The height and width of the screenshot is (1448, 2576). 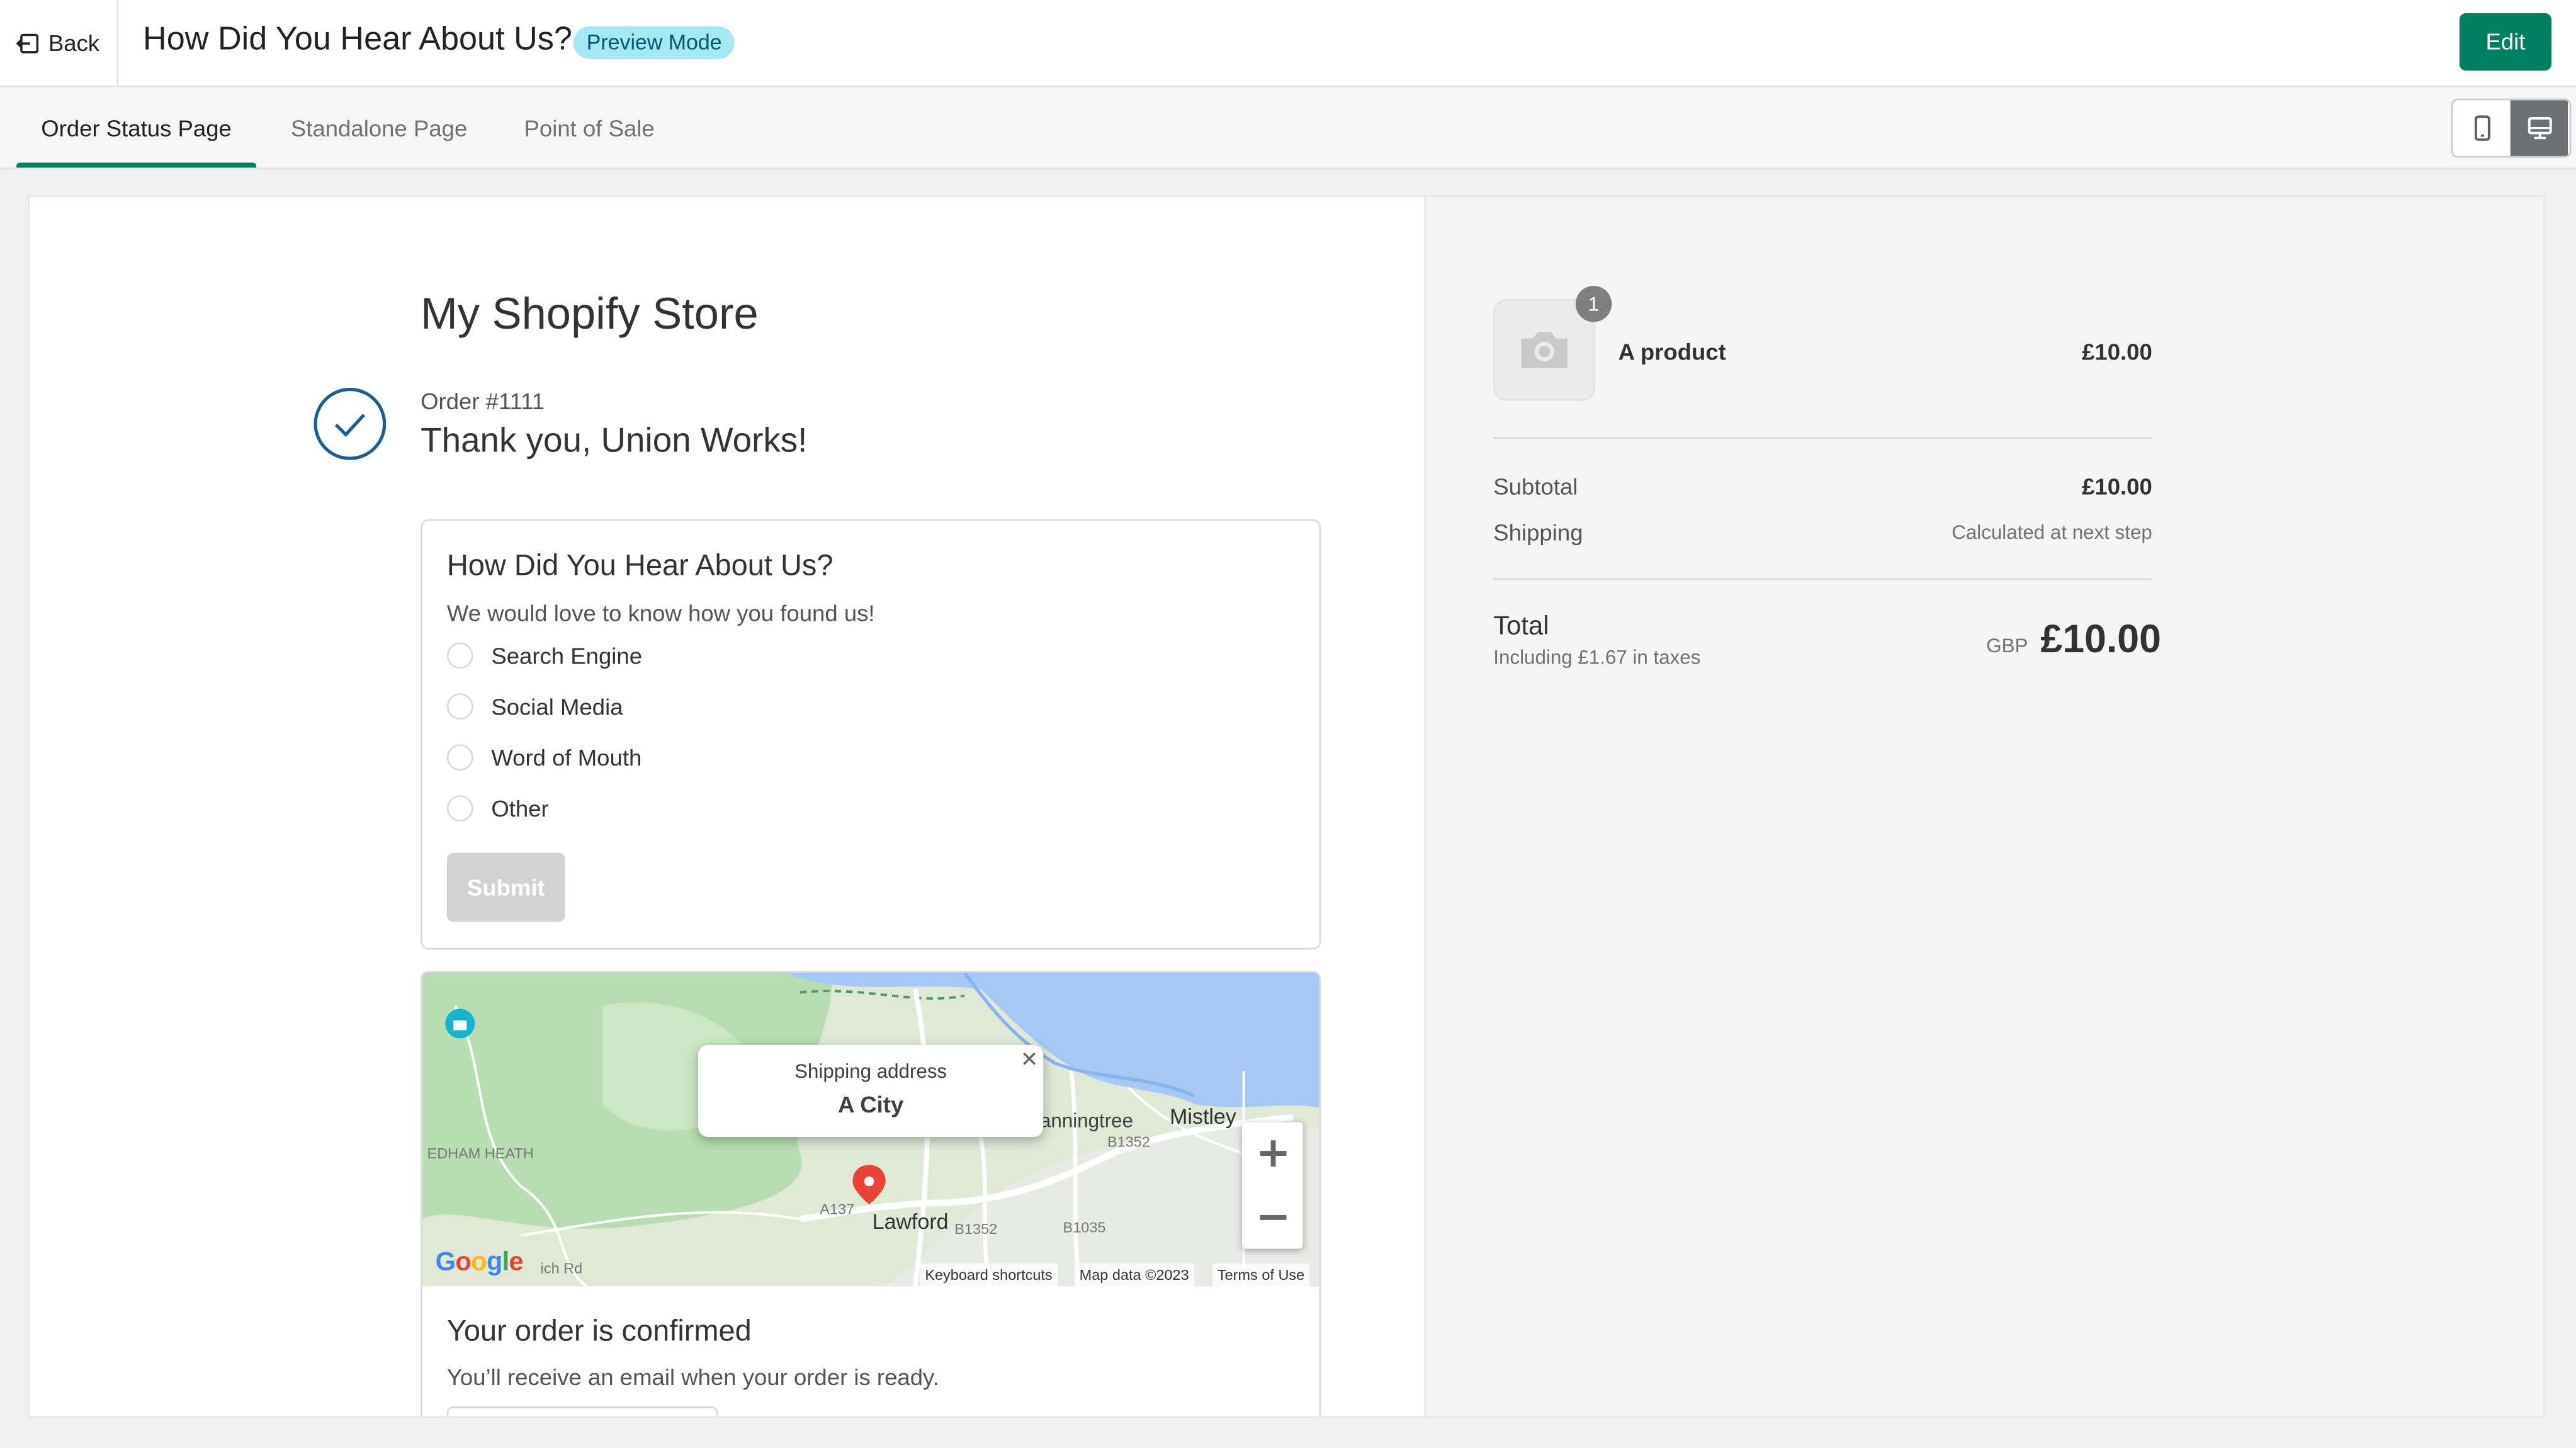 What do you see at coordinates (599, 1331) in the screenshot?
I see `confirmation-title: Your order is confirmed` at bounding box center [599, 1331].